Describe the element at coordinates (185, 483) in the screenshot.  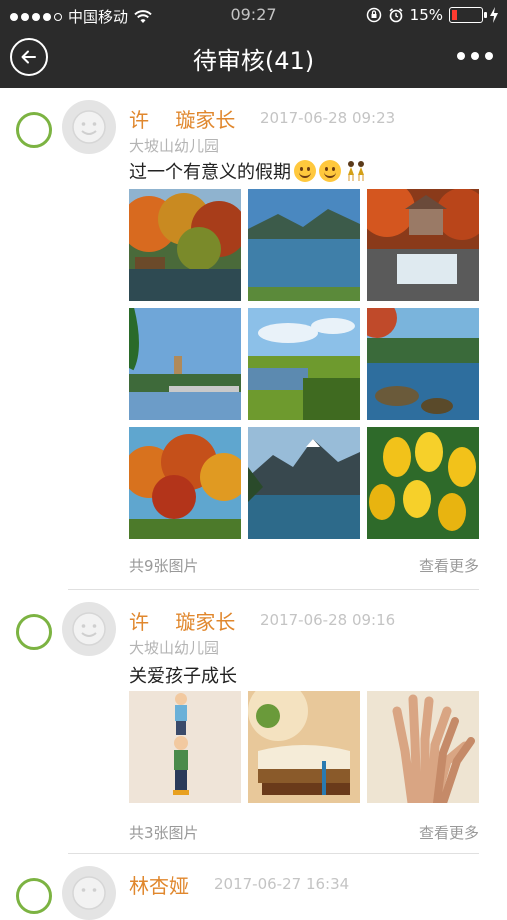
I see `autumn-forest-photo` at that location.